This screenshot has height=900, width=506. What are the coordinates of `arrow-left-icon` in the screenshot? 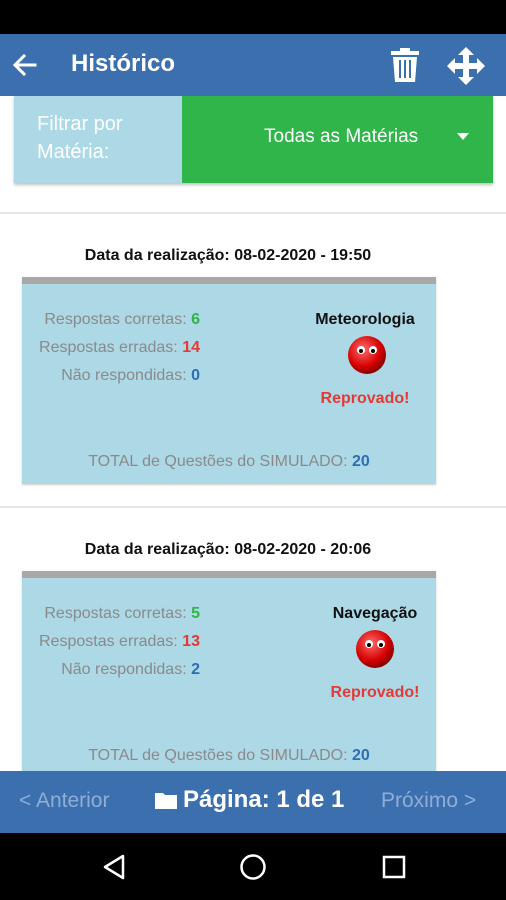 It's located at (24, 65).